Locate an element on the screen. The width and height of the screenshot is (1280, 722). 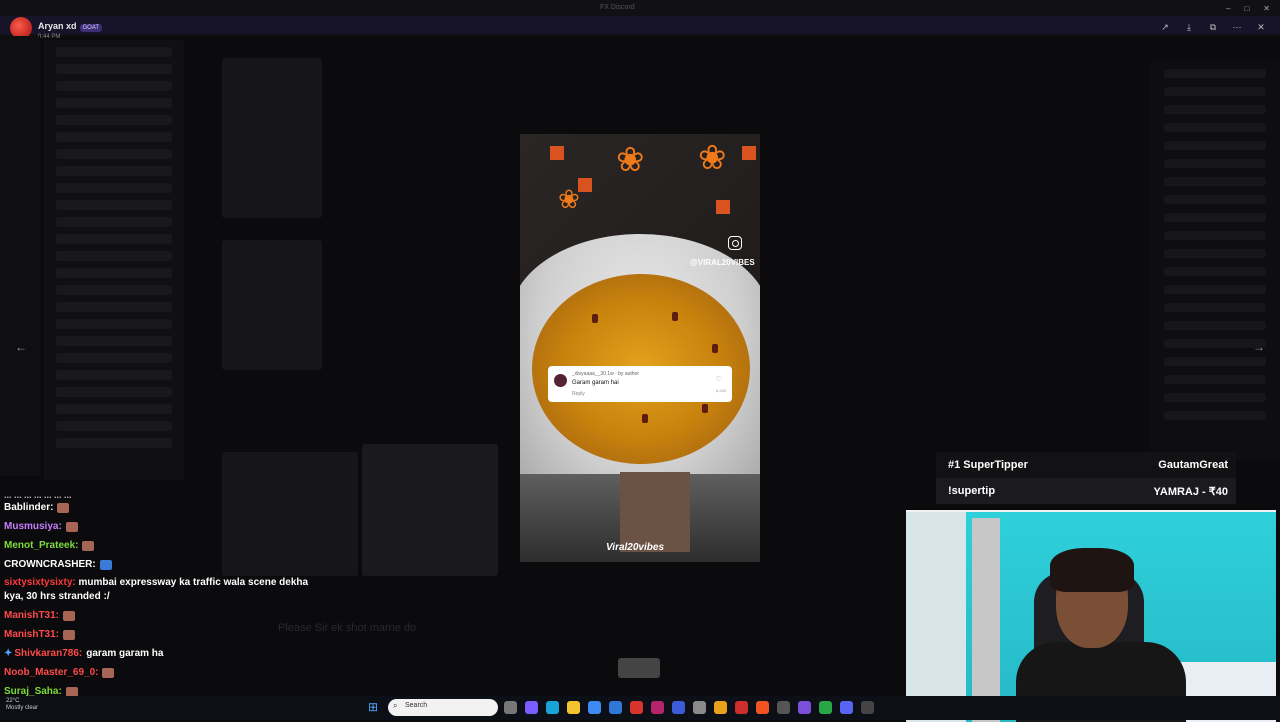
comment-likes: 6,240 is located at coordinates (720, 390).